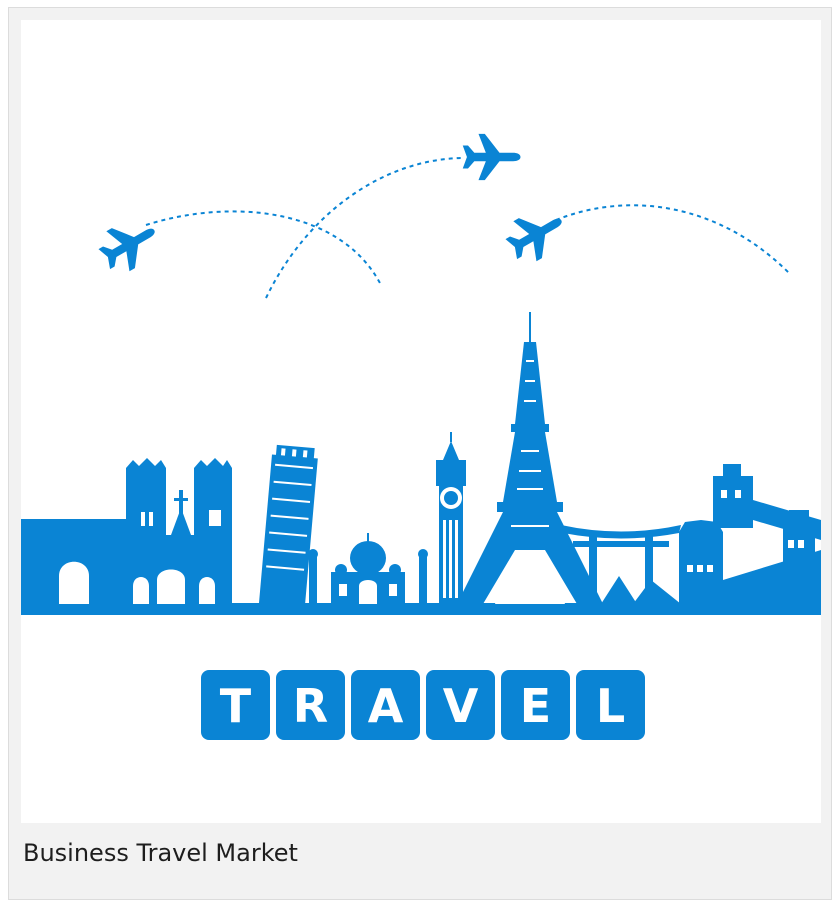 This screenshot has width=840, height=901. Describe the element at coordinates (451, 518) in the screenshot. I see `big-ben-icon` at that location.